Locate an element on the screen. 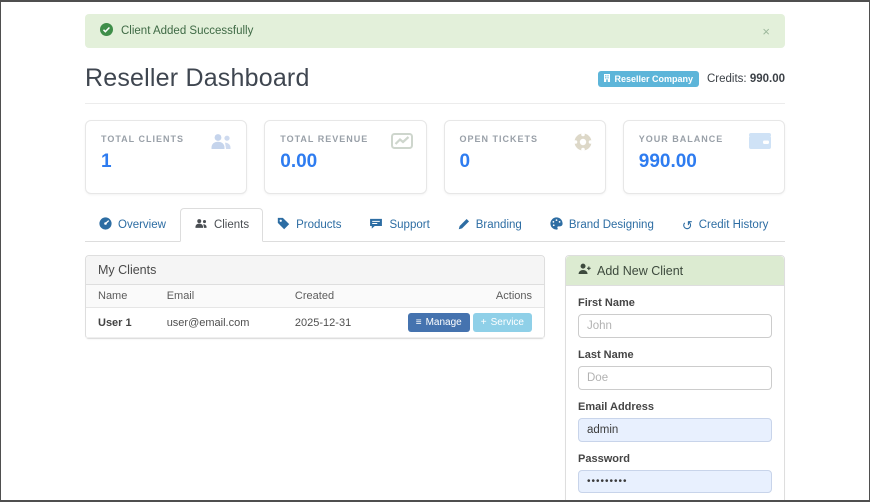 Image resolution: width=870 pixels, height=502 pixels. first-name-label: First Name is located at coordinates (606, 303).